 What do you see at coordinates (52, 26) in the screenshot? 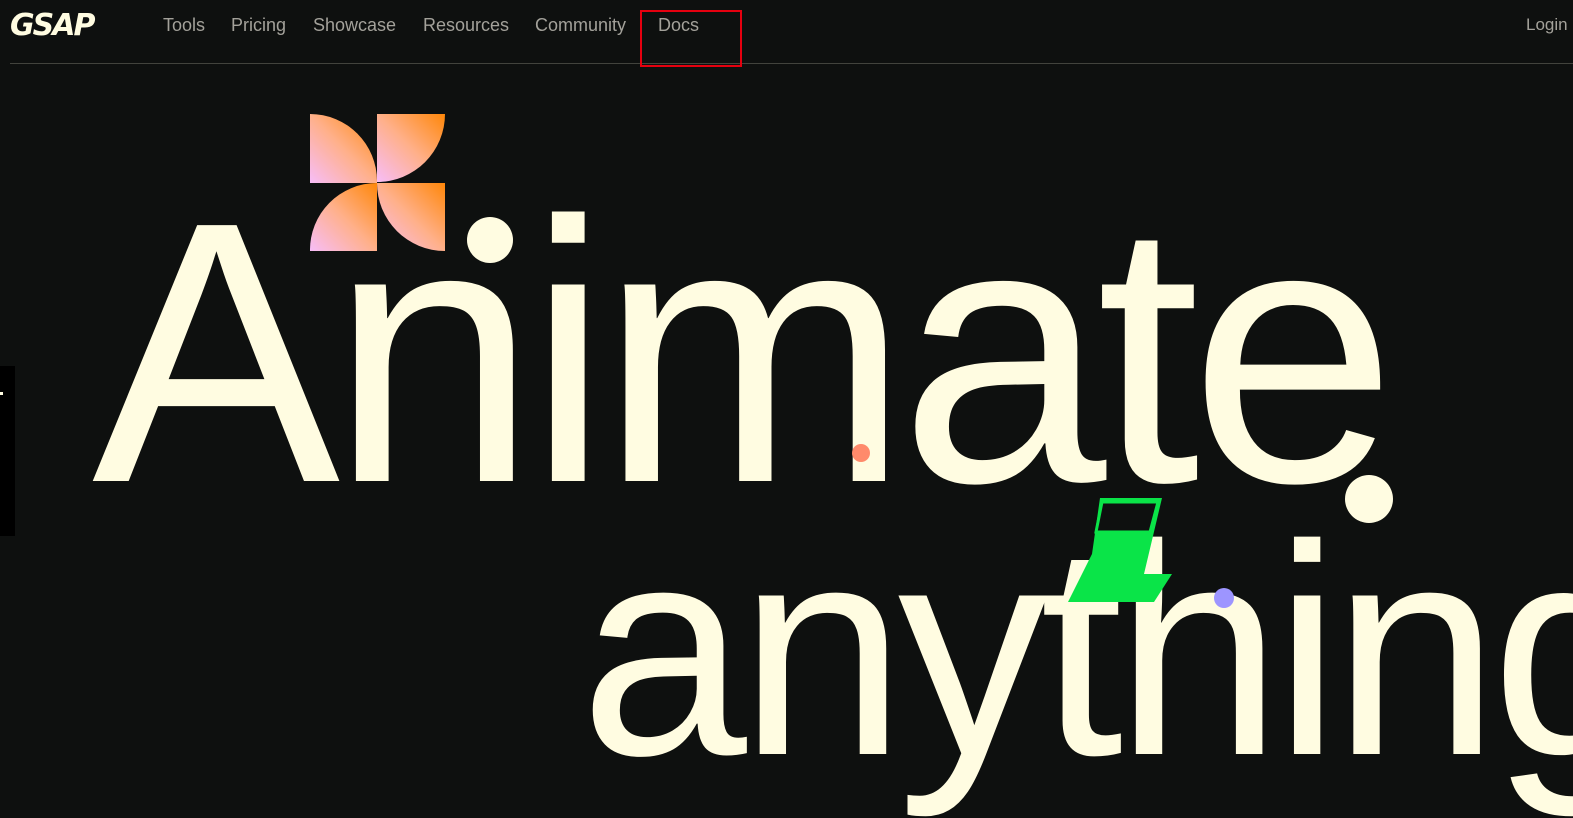
I see `gsap-logo: GSAP` at bounding box center [52, 26].